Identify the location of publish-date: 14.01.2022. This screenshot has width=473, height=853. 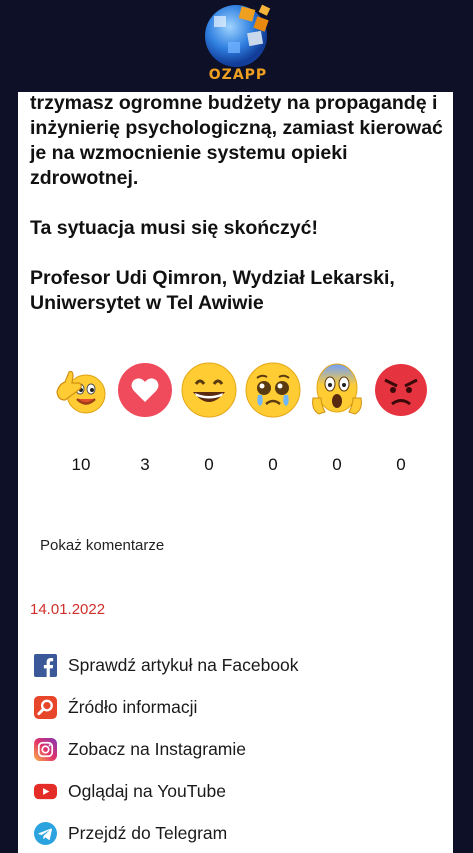
(68, 609).